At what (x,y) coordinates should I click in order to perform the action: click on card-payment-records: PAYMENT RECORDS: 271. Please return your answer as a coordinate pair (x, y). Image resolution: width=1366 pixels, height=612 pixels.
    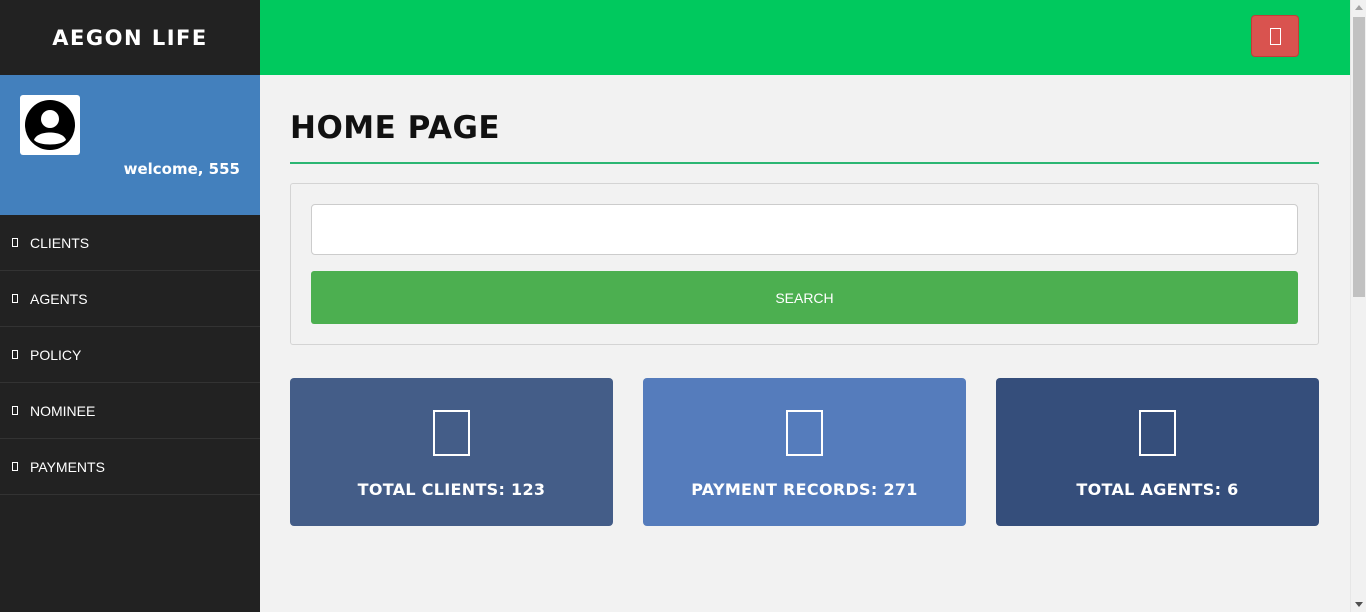
    Looking at the image, I should click on (804, 452).